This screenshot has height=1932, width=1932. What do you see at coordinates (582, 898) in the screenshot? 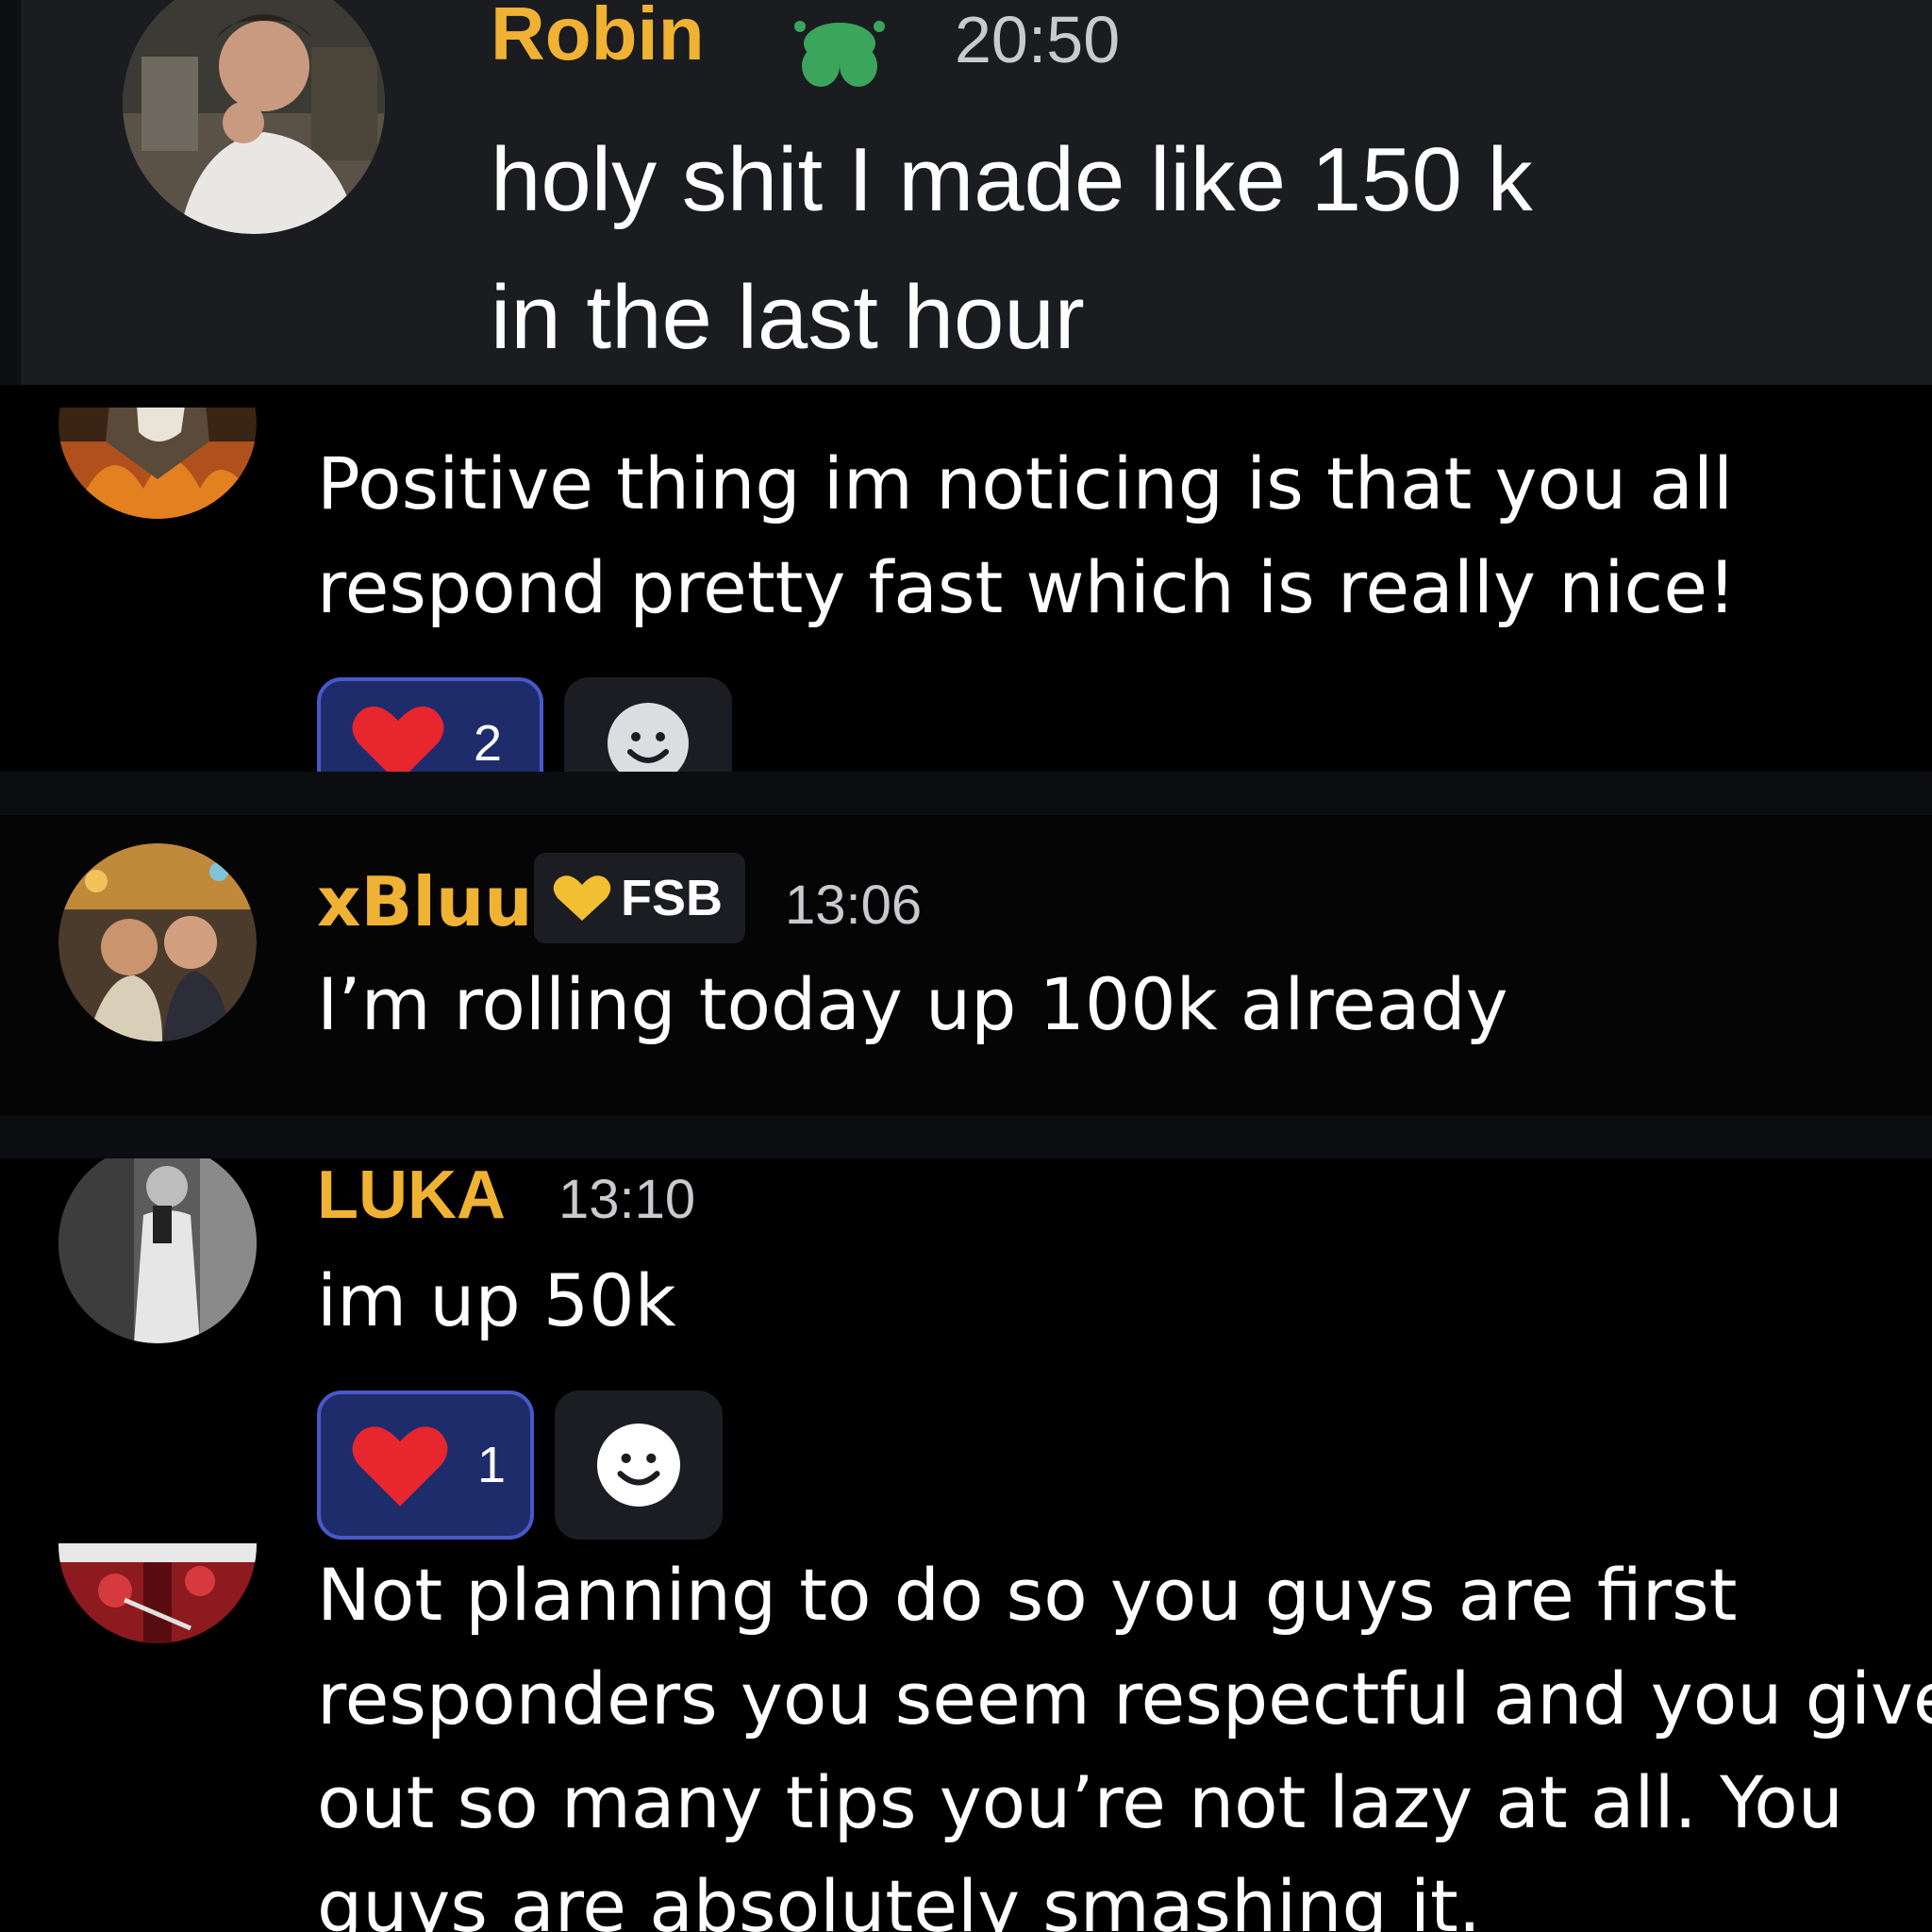
I see `heart-tag-icon` at bounding box center [582, 898].